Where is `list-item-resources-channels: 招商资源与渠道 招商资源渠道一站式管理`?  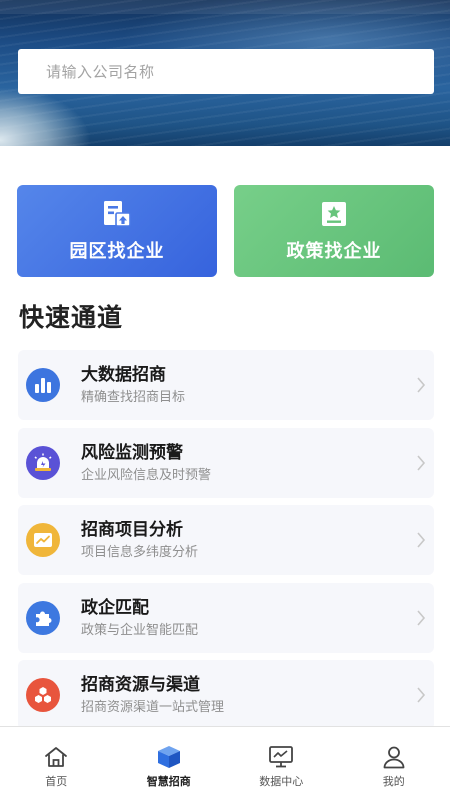 list-item-resources-channels: 招商资源与渠道 招商资源渠道一站式管理 is located at coordinates (226, 695).